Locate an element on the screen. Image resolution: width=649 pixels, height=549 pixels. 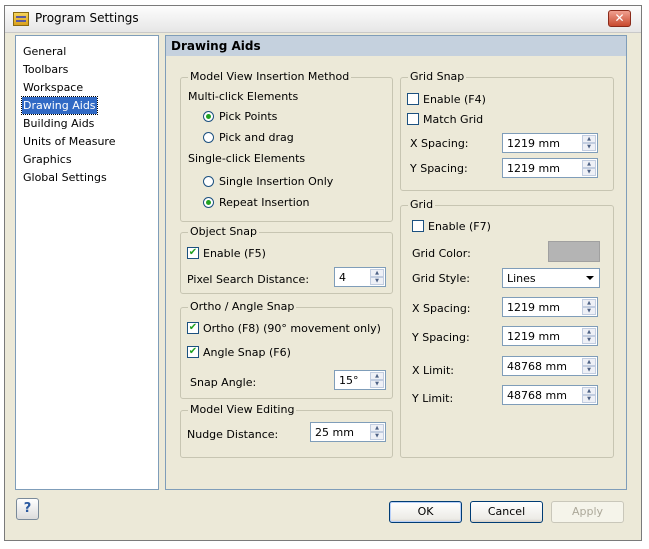
repeat-insertion-radio is located at coordinates (208, 202).